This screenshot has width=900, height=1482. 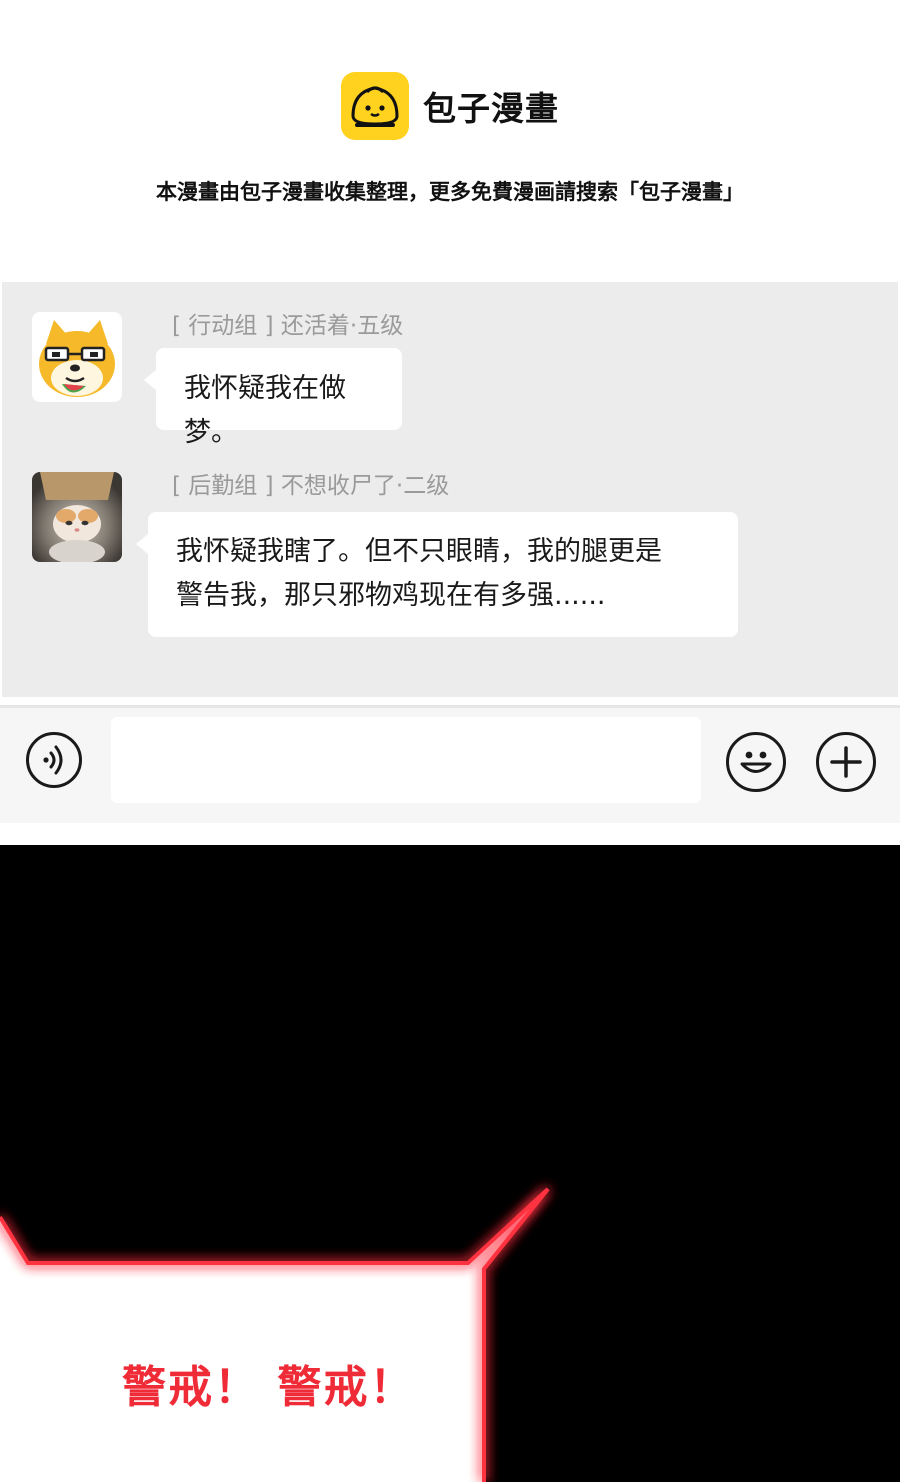 I want to click on site-tagline: 本漫畫由包子漫畫收集整理，更多免費漫画請搜索「包子漫畫」, so click(x=450, y=192).